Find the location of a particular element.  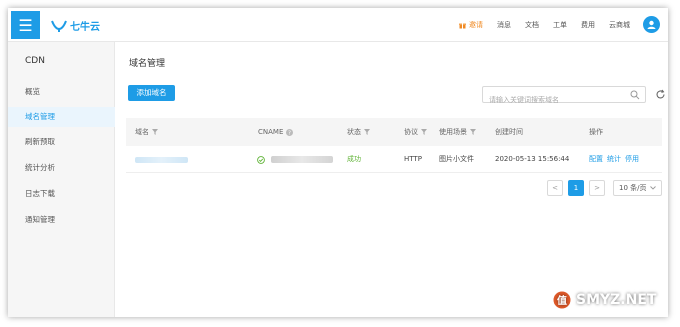

sidebar-item-notifications: 通知管理 is located at coordinates (61, 220).